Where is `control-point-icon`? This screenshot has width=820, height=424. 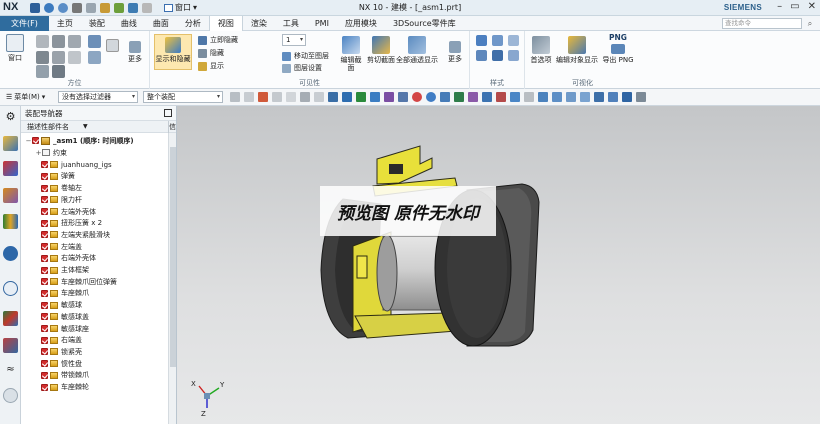
control-point-icon is located at coordinates (403, 97).